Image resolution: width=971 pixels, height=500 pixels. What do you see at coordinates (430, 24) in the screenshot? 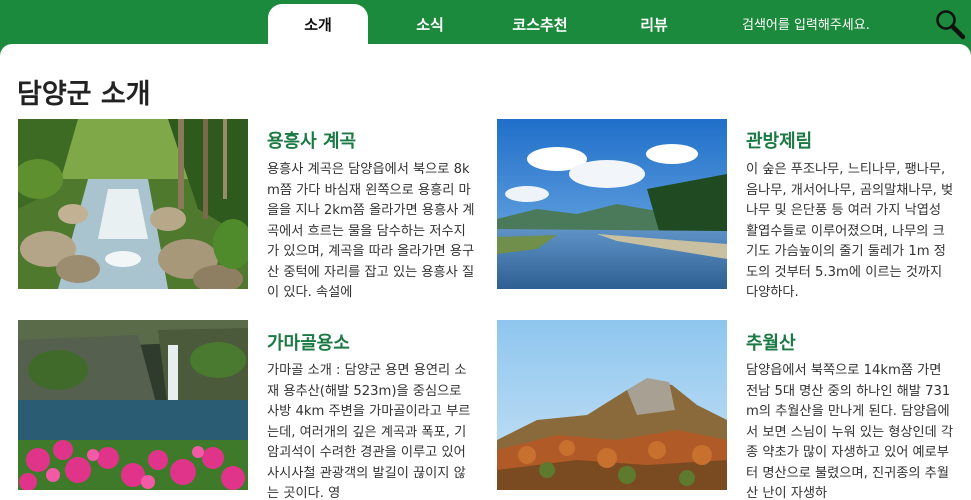
I see `tab-news: 소식` at bounding box center [430, 24].